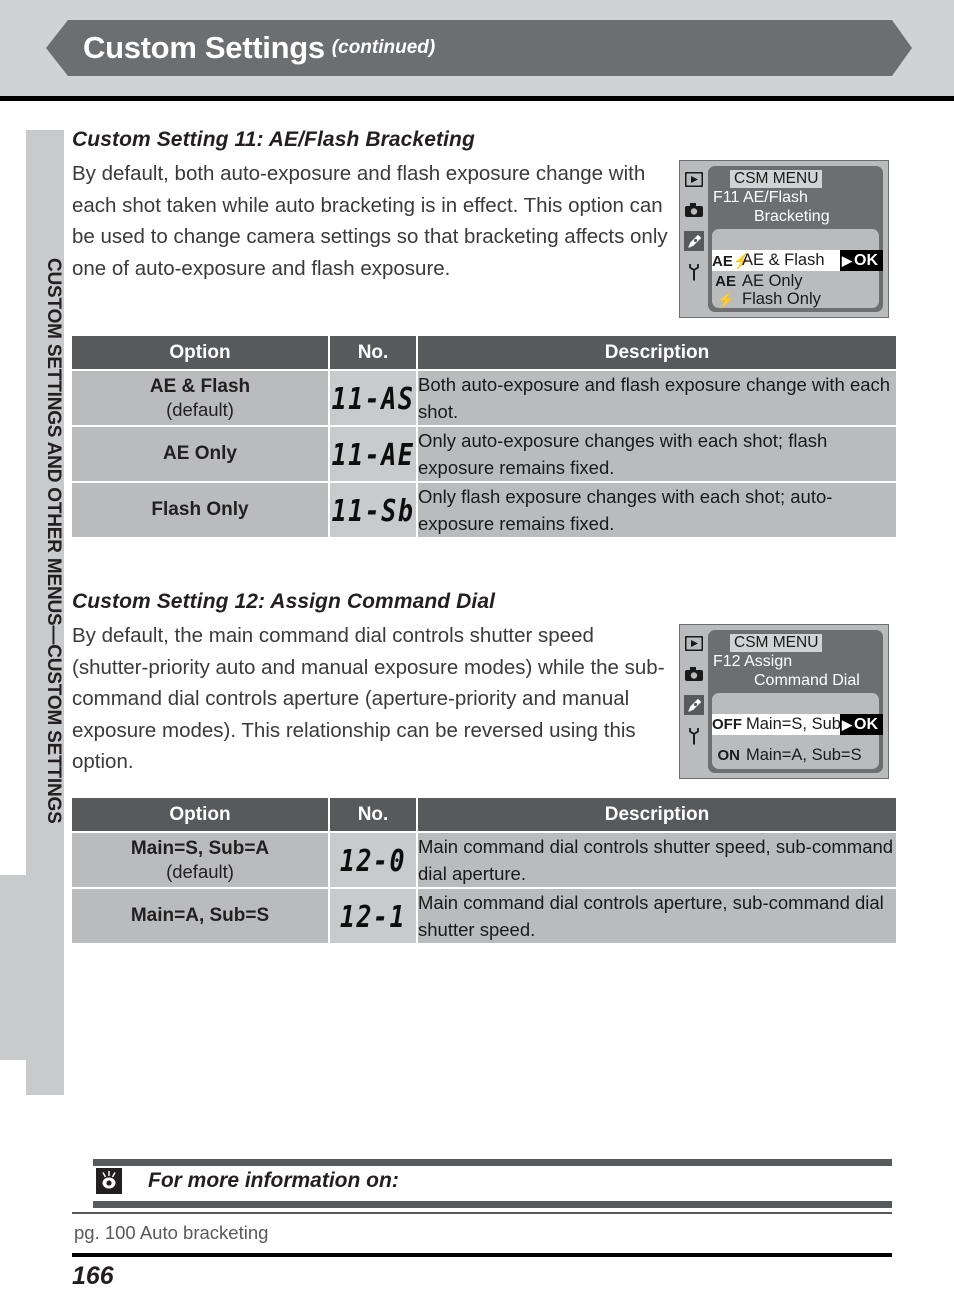 The width and height of the screenshot is (954, 1314). What do you see at coordinates (725, 281) in the screenshot?
I see `ae-icon: AE` at bounding box center [725, 281].